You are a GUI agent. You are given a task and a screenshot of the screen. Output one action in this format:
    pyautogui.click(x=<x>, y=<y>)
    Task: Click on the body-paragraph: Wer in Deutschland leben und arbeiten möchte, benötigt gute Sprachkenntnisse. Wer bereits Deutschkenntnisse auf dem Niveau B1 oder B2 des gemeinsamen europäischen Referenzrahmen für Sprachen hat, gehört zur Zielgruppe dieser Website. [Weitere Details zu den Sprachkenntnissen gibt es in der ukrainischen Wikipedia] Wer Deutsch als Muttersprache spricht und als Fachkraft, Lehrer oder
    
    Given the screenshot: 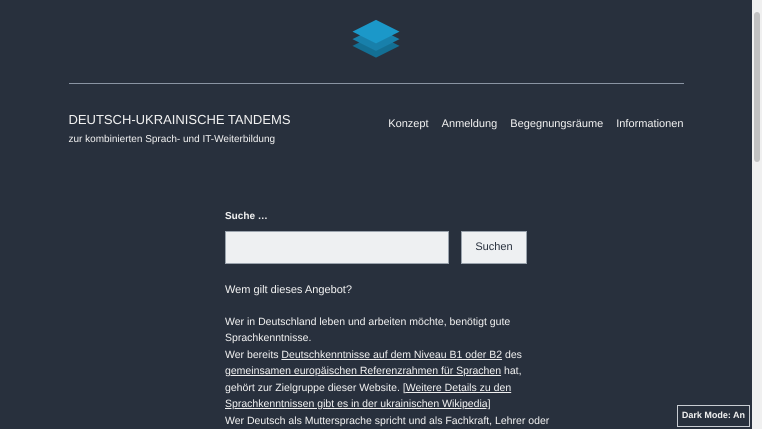 What is the action you would take?
    pyautogui.click(x=387, y=371)
    